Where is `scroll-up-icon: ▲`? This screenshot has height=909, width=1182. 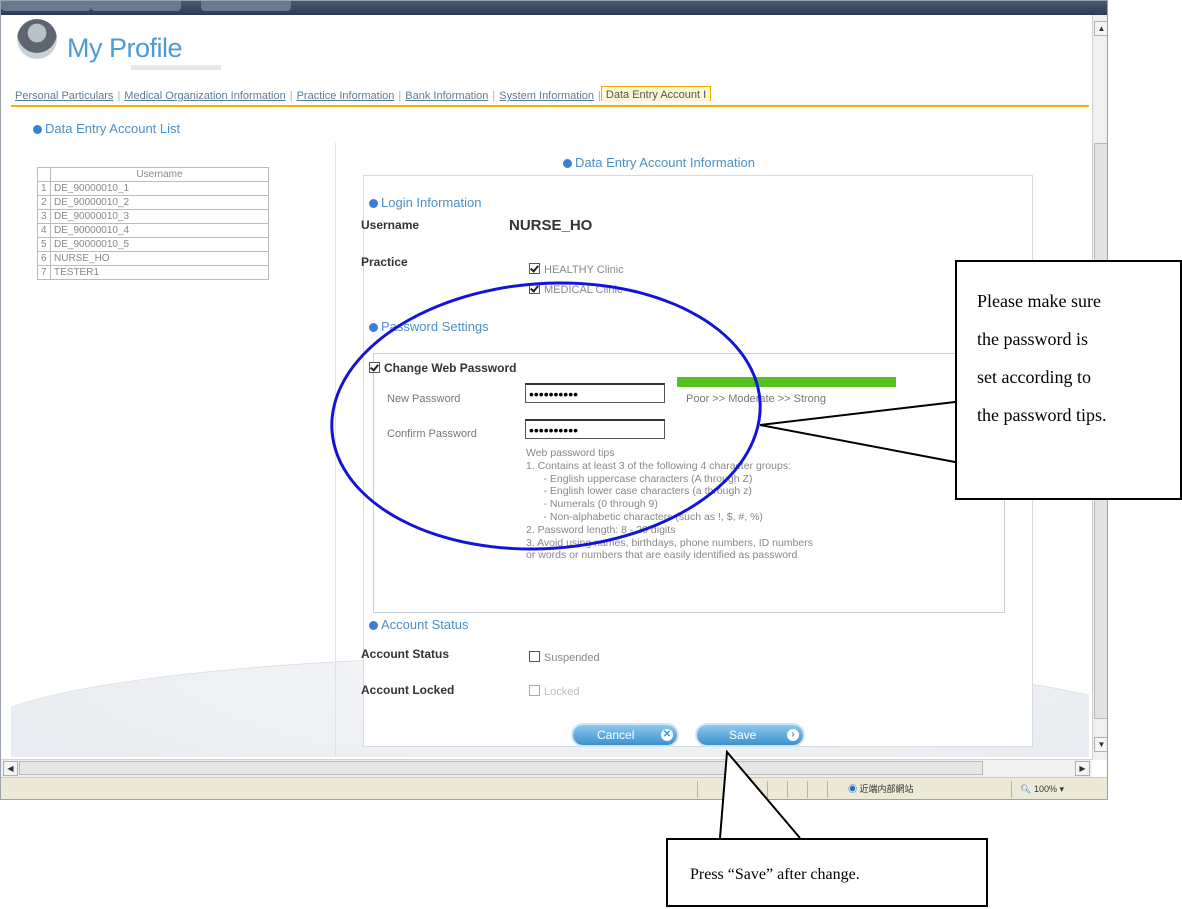
scroll-up-icon: ▲ is located at coordinates (1100, 28).